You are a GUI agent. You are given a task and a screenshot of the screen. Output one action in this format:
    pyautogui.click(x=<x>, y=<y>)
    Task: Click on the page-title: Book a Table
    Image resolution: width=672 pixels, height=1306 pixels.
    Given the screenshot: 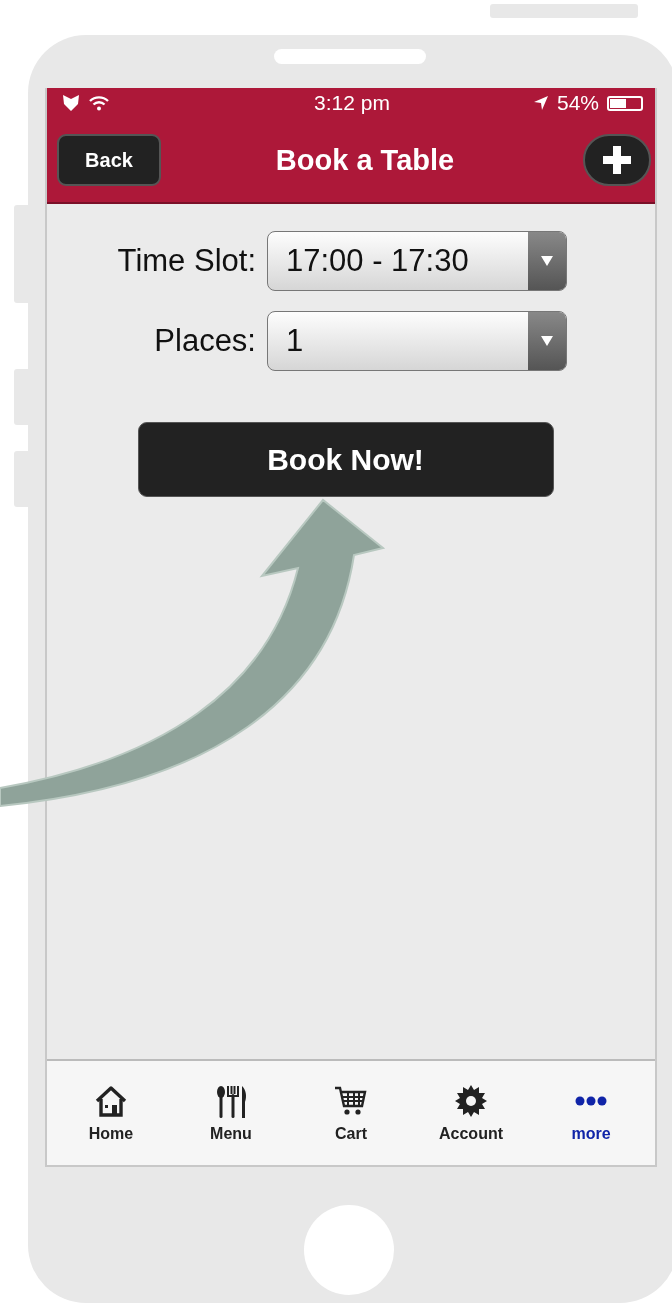 What is the action you would take?
    pyautogui.click(x=365, y=160)
    